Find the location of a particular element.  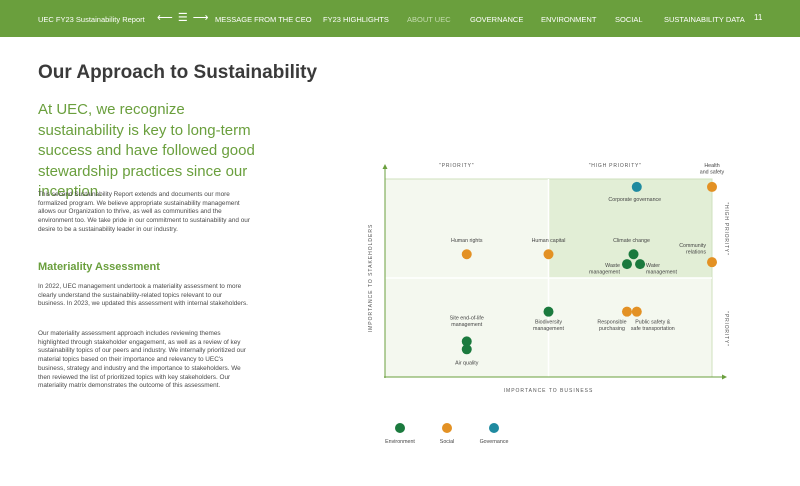

page-number: 11 is located at coordinates (758, 17).